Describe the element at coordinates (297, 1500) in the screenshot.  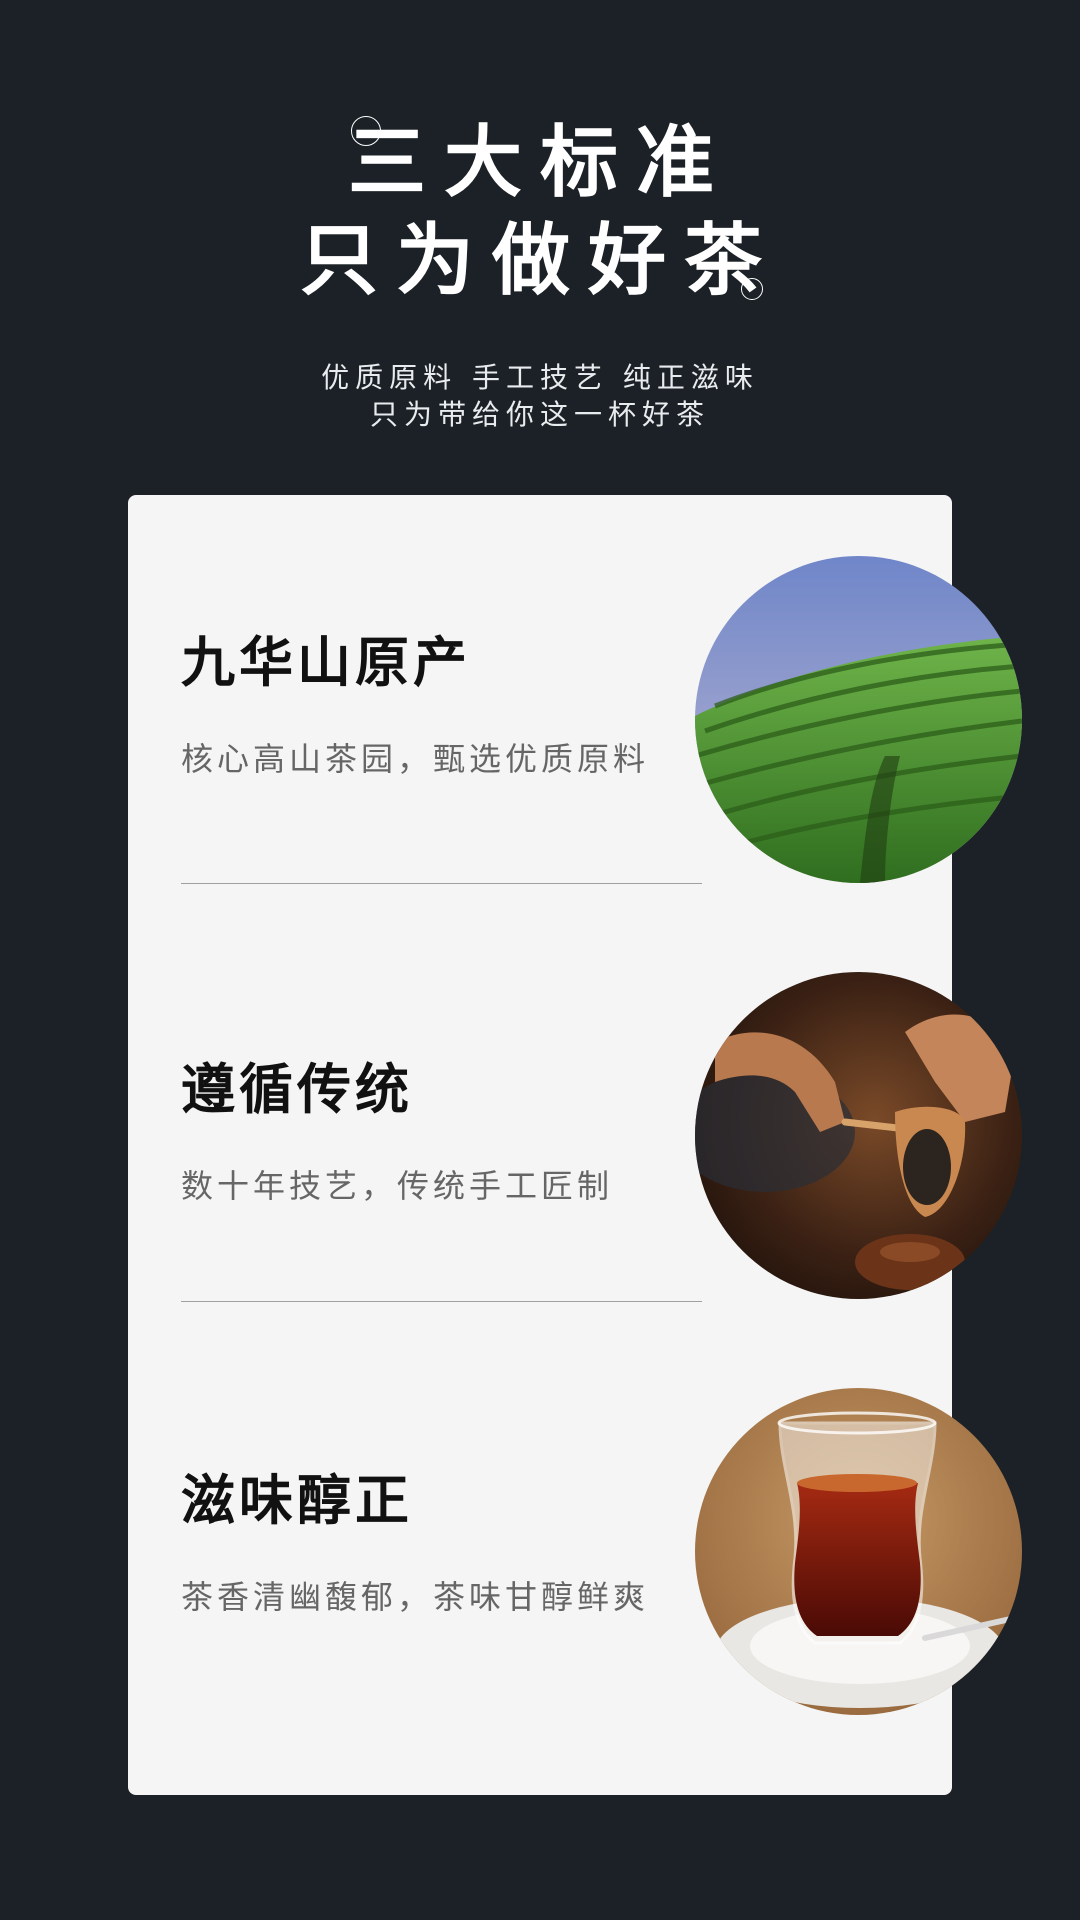
I see `feature-title: 滋味醇正` at that location.